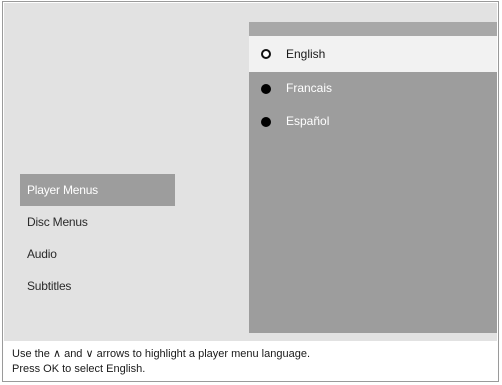  Describe the element at coordinates (79, 369) in the screenshot. I see `help-line-2: Press OK to select English.` at that location.